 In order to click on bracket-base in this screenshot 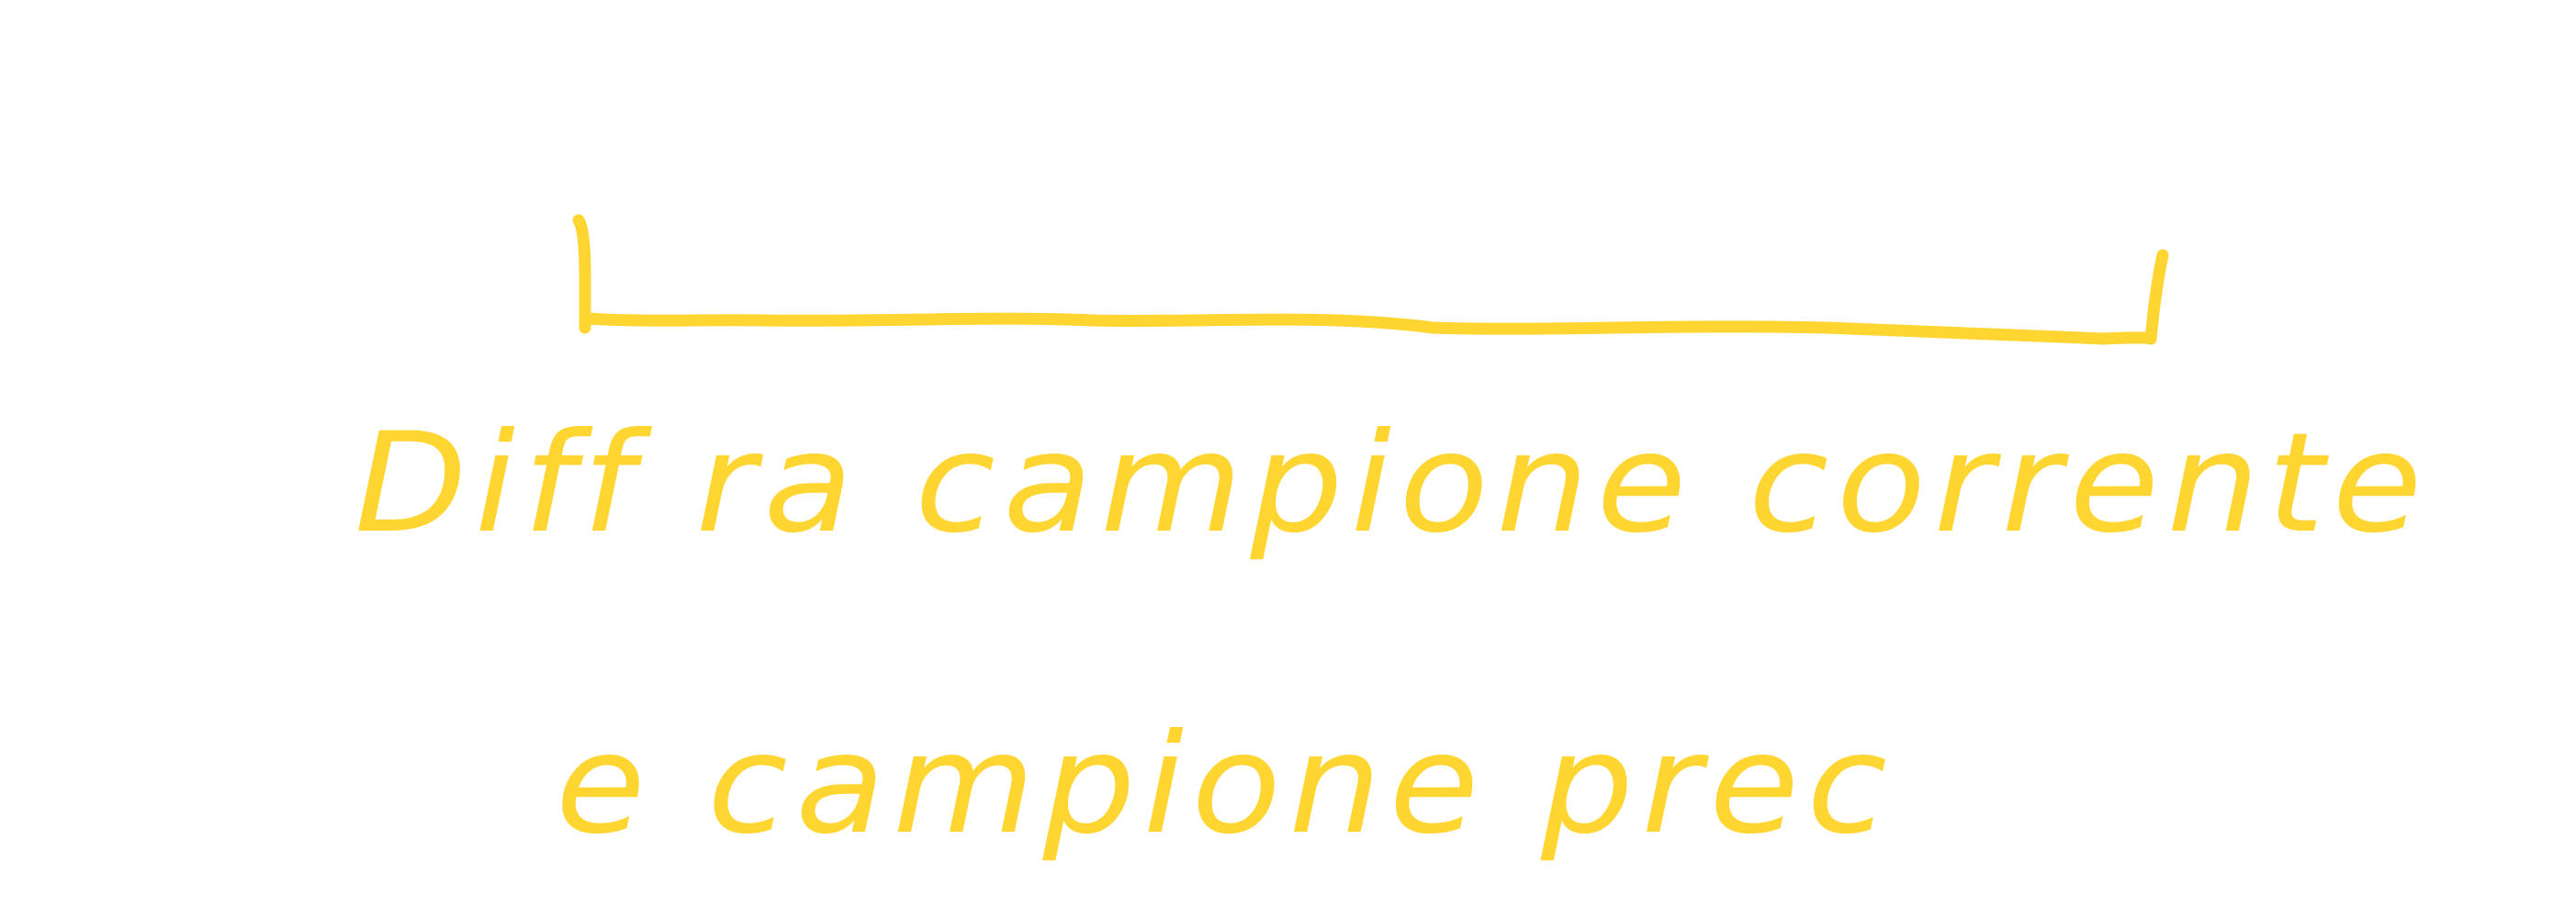, I will do `click(1369, 328)`.